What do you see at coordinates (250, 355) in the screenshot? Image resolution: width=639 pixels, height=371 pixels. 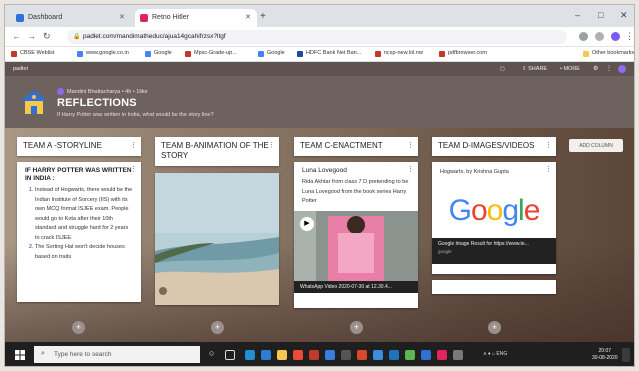 I see `edge-icon` at bounding box center [250, 355].